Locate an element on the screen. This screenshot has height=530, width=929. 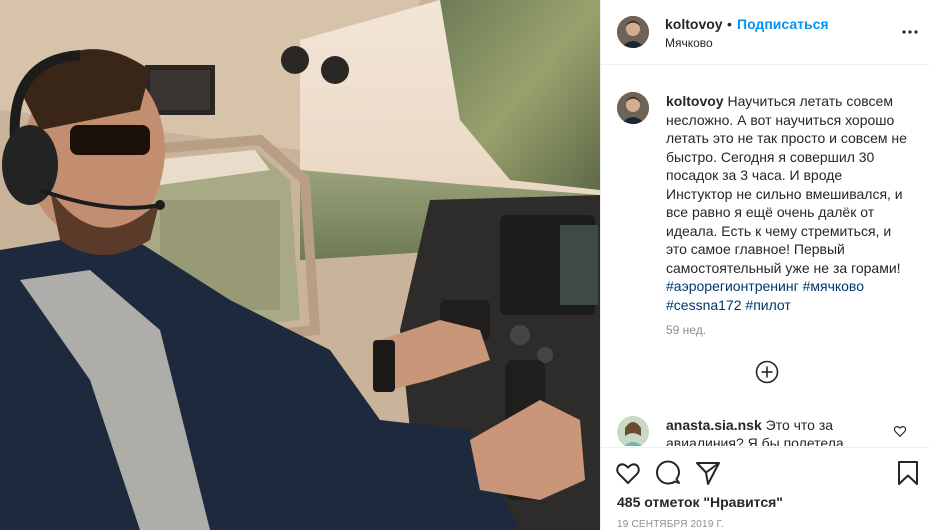
caption-time: 59 нед. is located at coordinates (686, 330).